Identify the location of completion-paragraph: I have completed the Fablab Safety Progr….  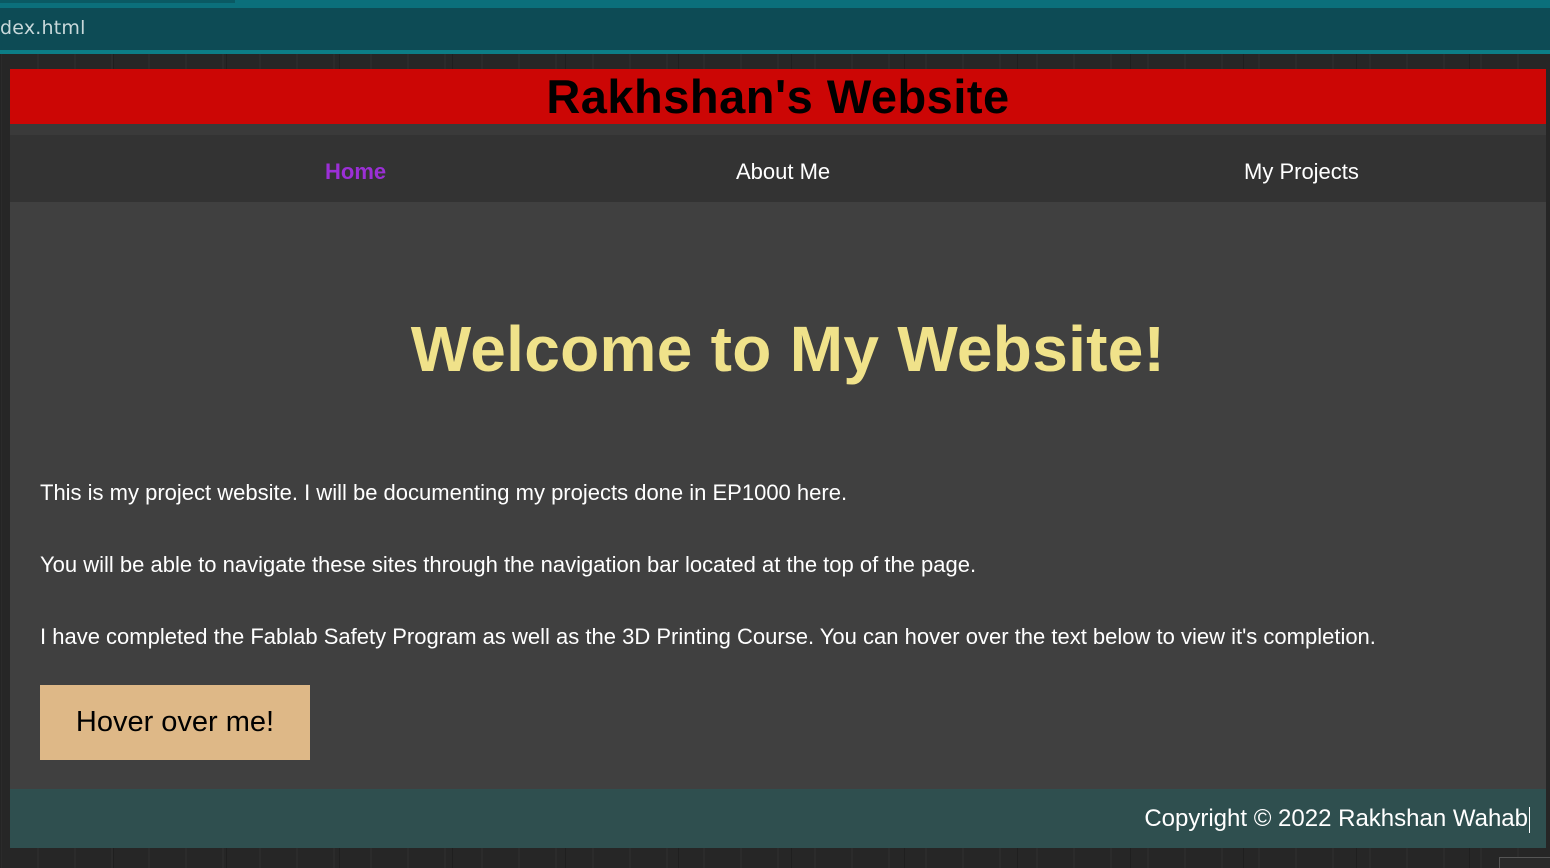
(708, 636).